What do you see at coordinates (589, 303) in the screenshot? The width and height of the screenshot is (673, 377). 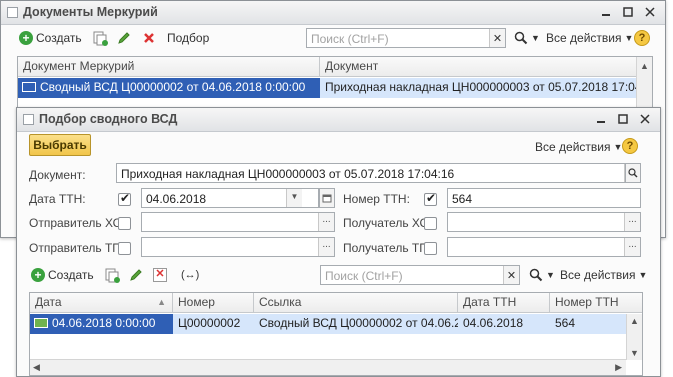 I see `column-header: Номер ТТН` at bounding box center [589, 303].